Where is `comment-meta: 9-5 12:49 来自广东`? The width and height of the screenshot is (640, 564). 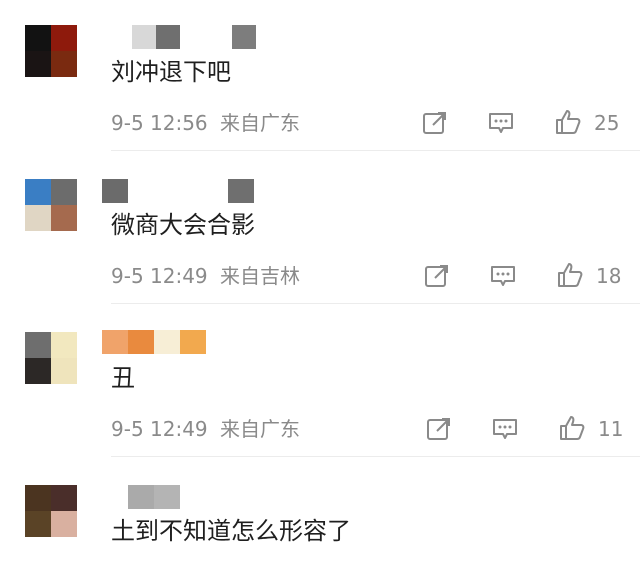
comment-meta: 9-5 12:49 来自广东 is located at coordinates (205, 429).